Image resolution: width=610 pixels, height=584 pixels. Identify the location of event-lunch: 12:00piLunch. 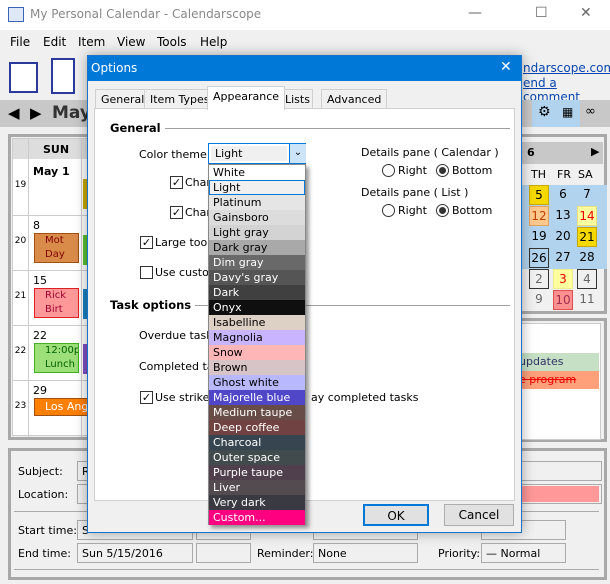
(56, 358).